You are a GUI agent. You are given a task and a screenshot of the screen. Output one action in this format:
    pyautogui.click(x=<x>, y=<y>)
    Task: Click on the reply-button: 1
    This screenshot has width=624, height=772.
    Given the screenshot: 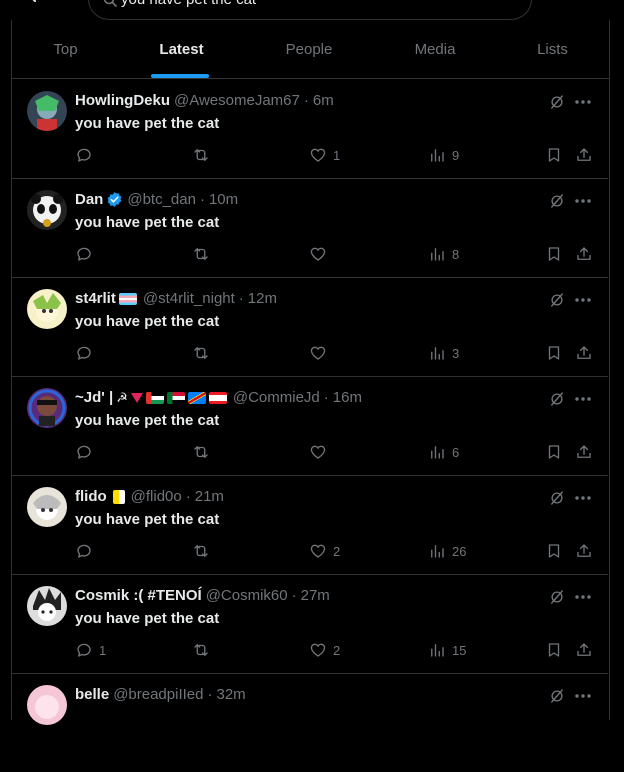 What is the action you would take?
    pyautogui.click(x=90, y=650)
    